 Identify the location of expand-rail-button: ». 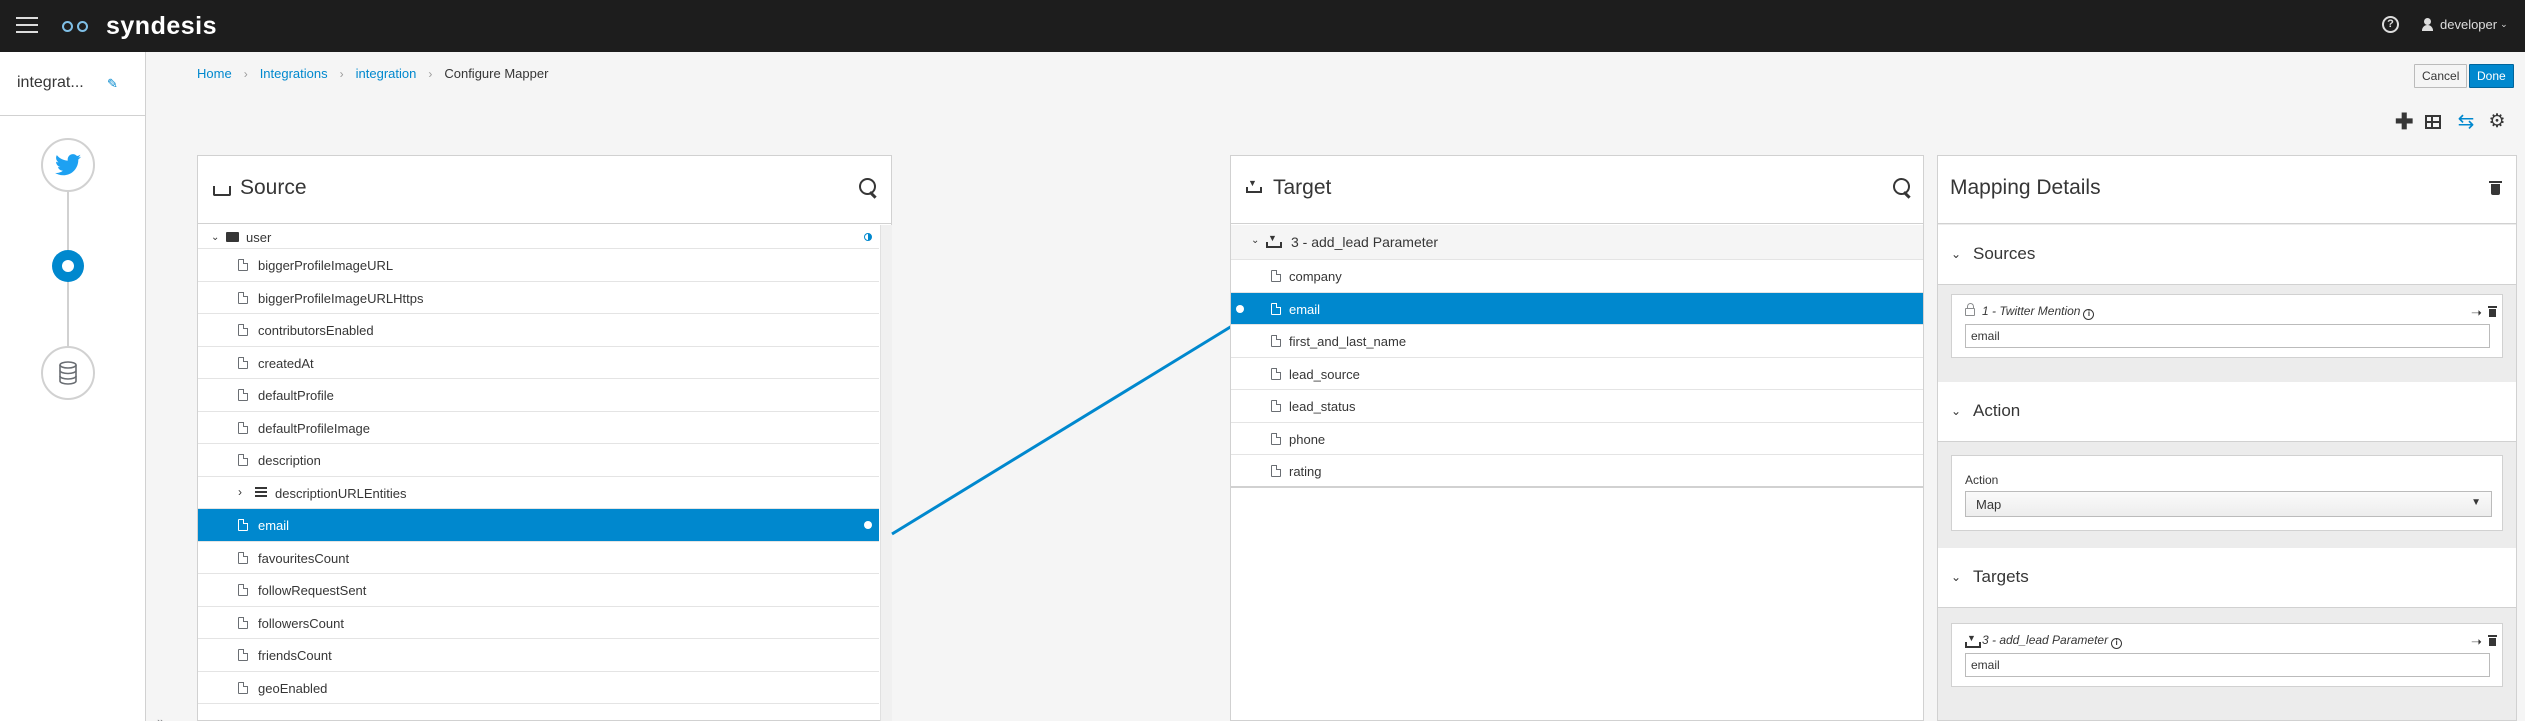
(160, 717).